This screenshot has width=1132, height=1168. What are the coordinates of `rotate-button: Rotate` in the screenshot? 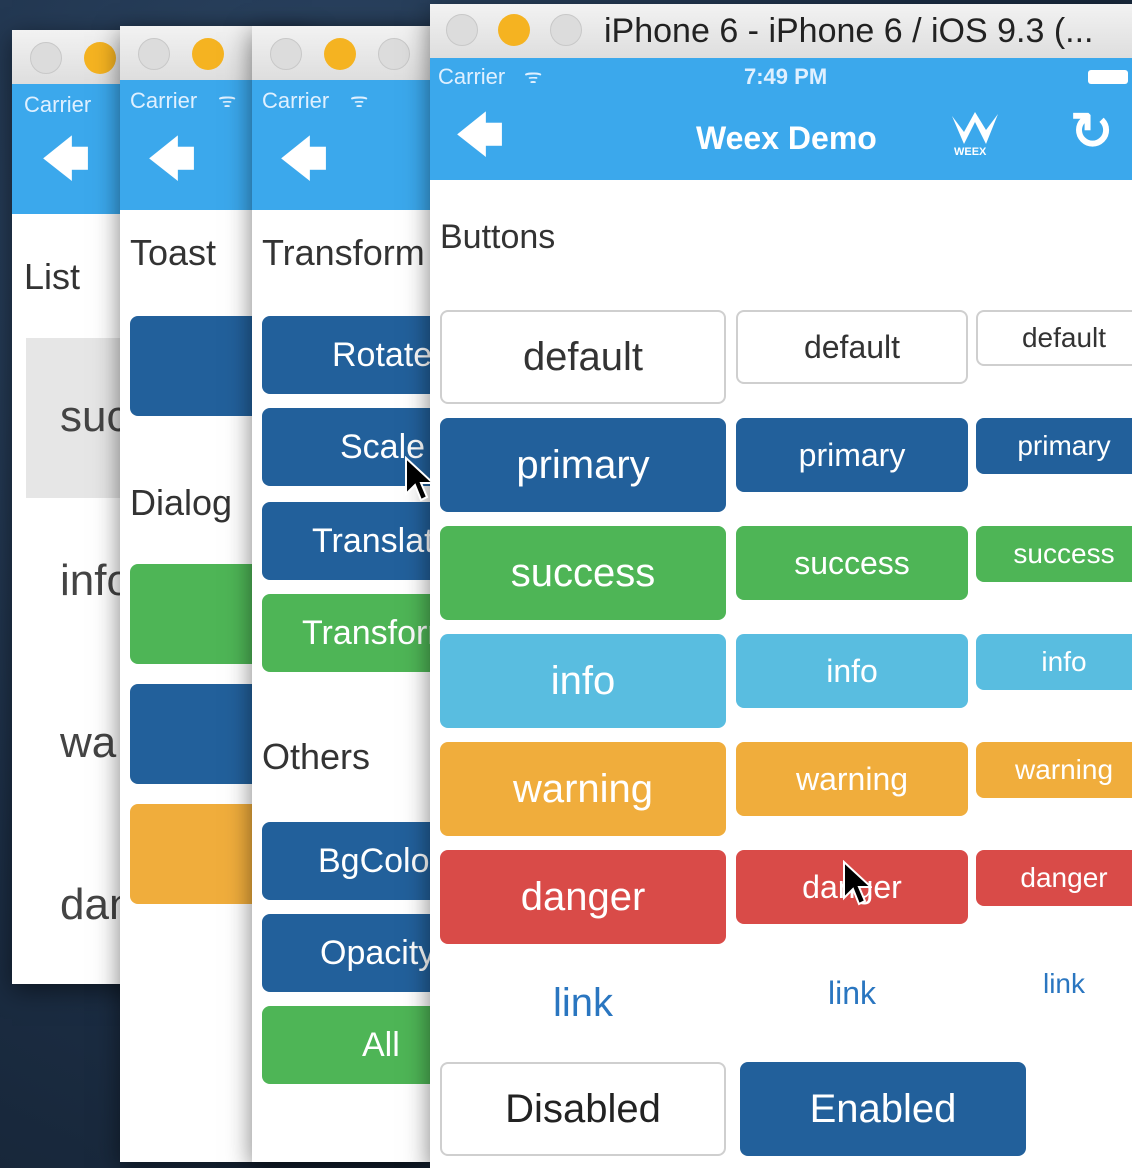 It's located at (352, 355).